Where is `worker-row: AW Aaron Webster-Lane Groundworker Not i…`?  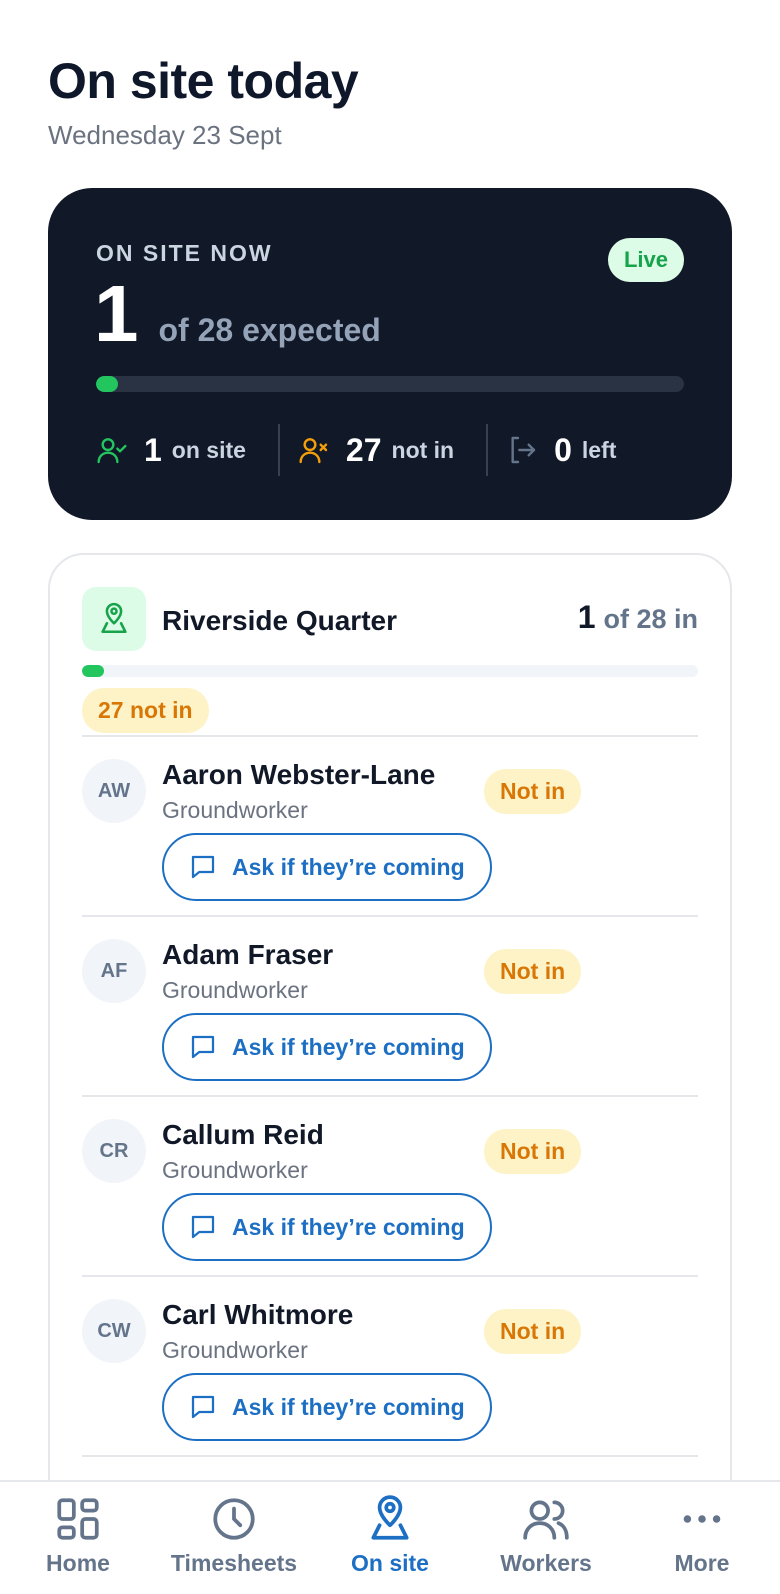 worker-row: AW Aaron Webster-Lane Groundworker Not i… is located at coordinates (390, 827).